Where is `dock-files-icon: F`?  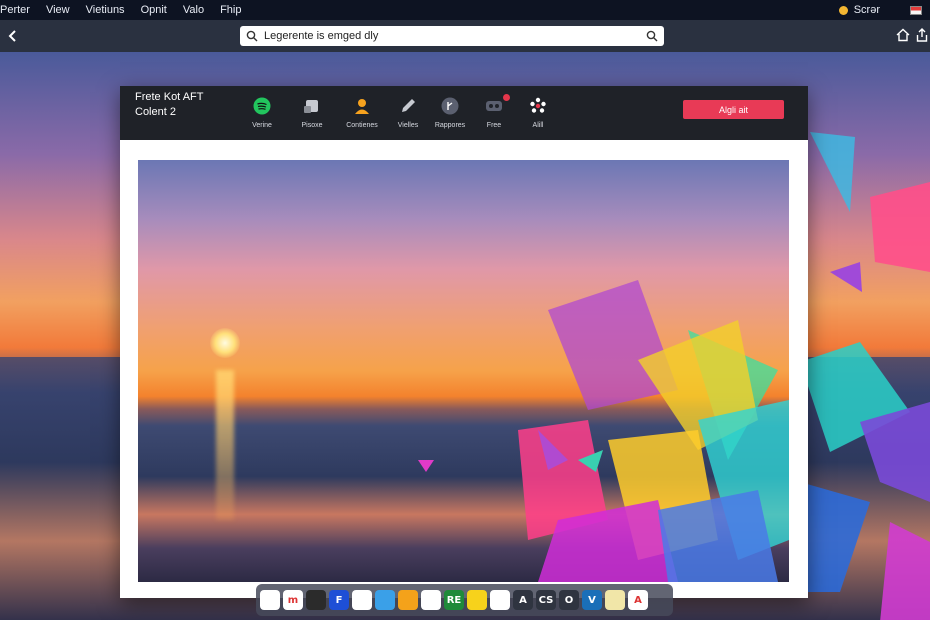
dock-files-icon: F is located at coordinates (339, 600).